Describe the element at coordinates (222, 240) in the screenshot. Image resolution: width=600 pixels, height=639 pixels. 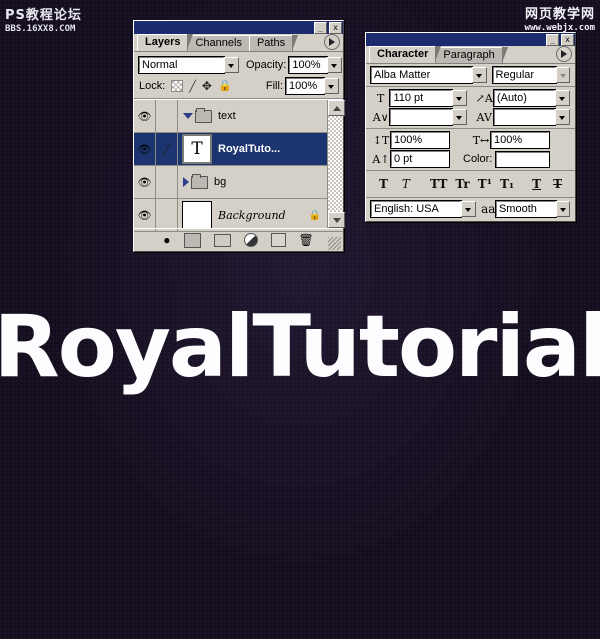
I see `new-group-icon` at that location.